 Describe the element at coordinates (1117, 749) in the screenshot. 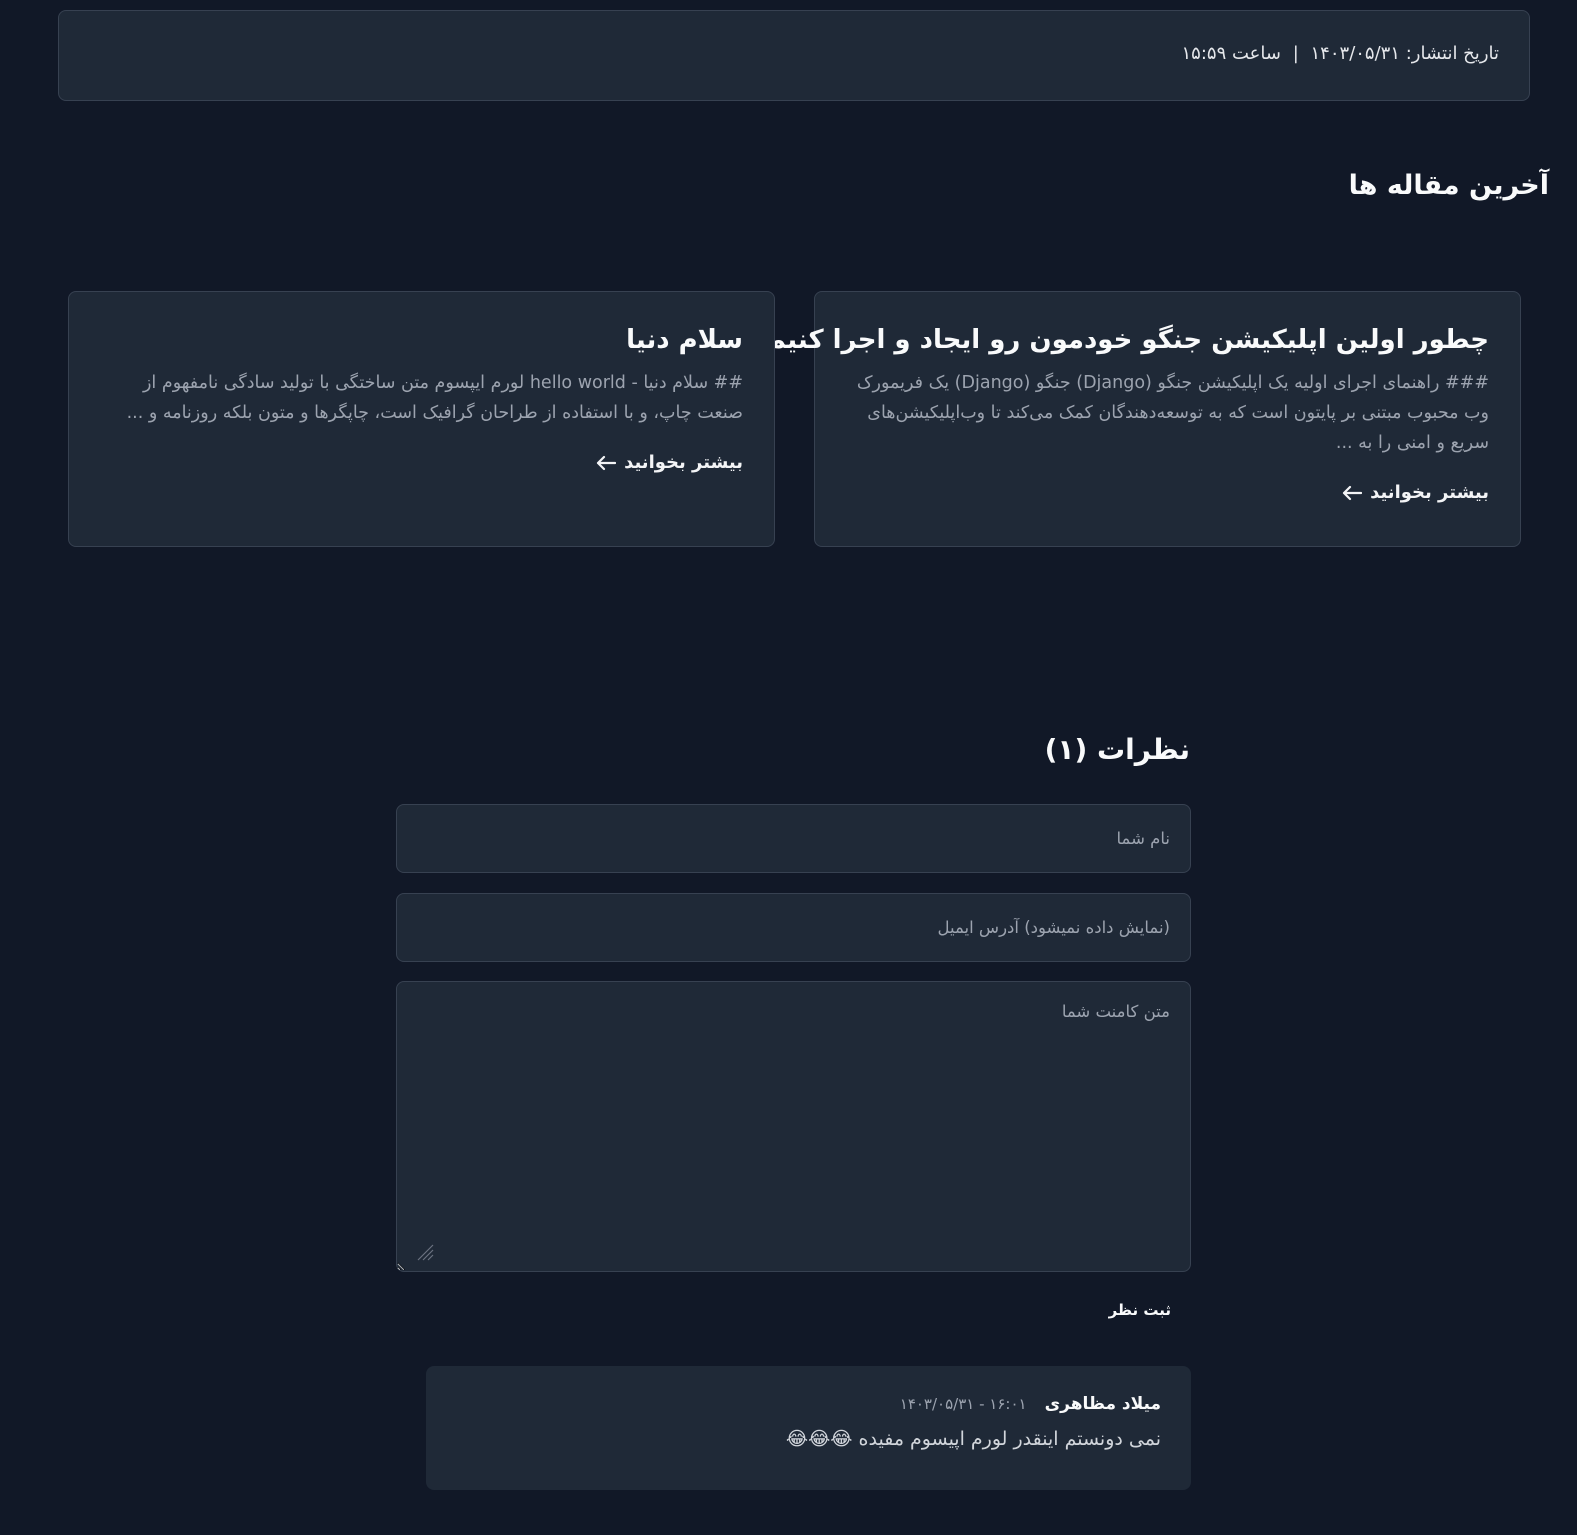

I see `comments-title: نظرات (۱)` at that location.